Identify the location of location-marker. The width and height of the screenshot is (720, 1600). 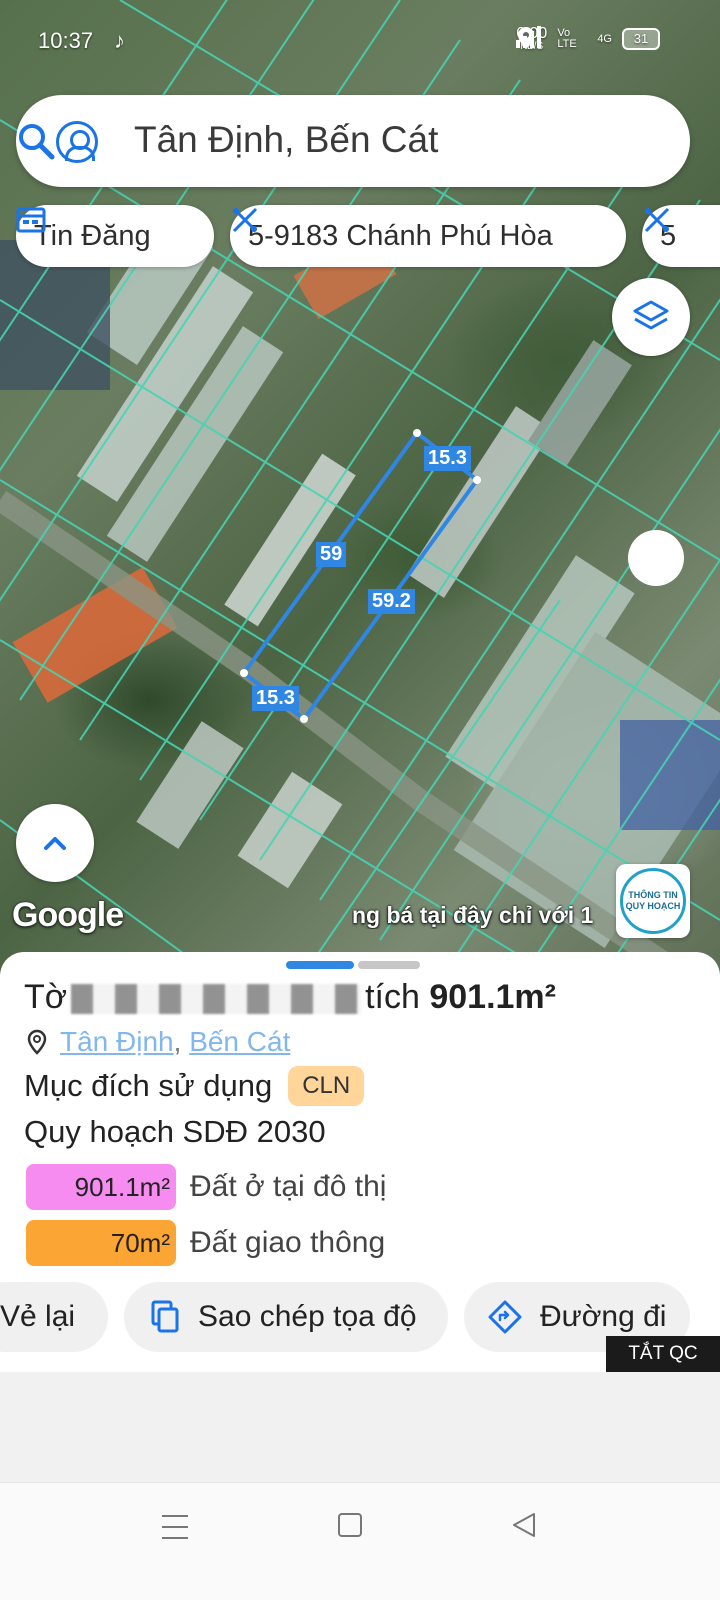
(656, 558).